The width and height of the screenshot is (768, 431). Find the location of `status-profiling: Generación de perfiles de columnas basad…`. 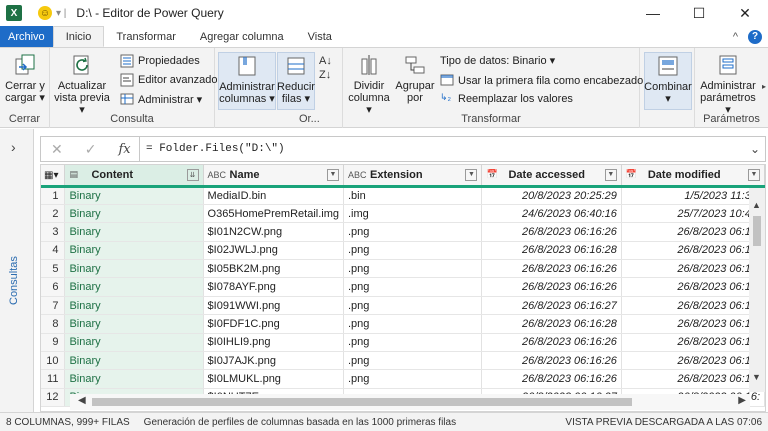

status-profiling: Generación de perfiles de columnas basad… is located at coordinates (300, 422).